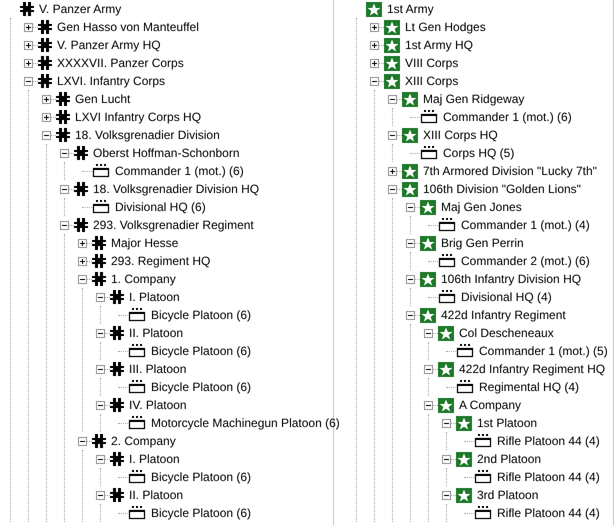 The image size is (614, 525). I want to click on tree-item: Maj Gen Jones, so click(481, 207).